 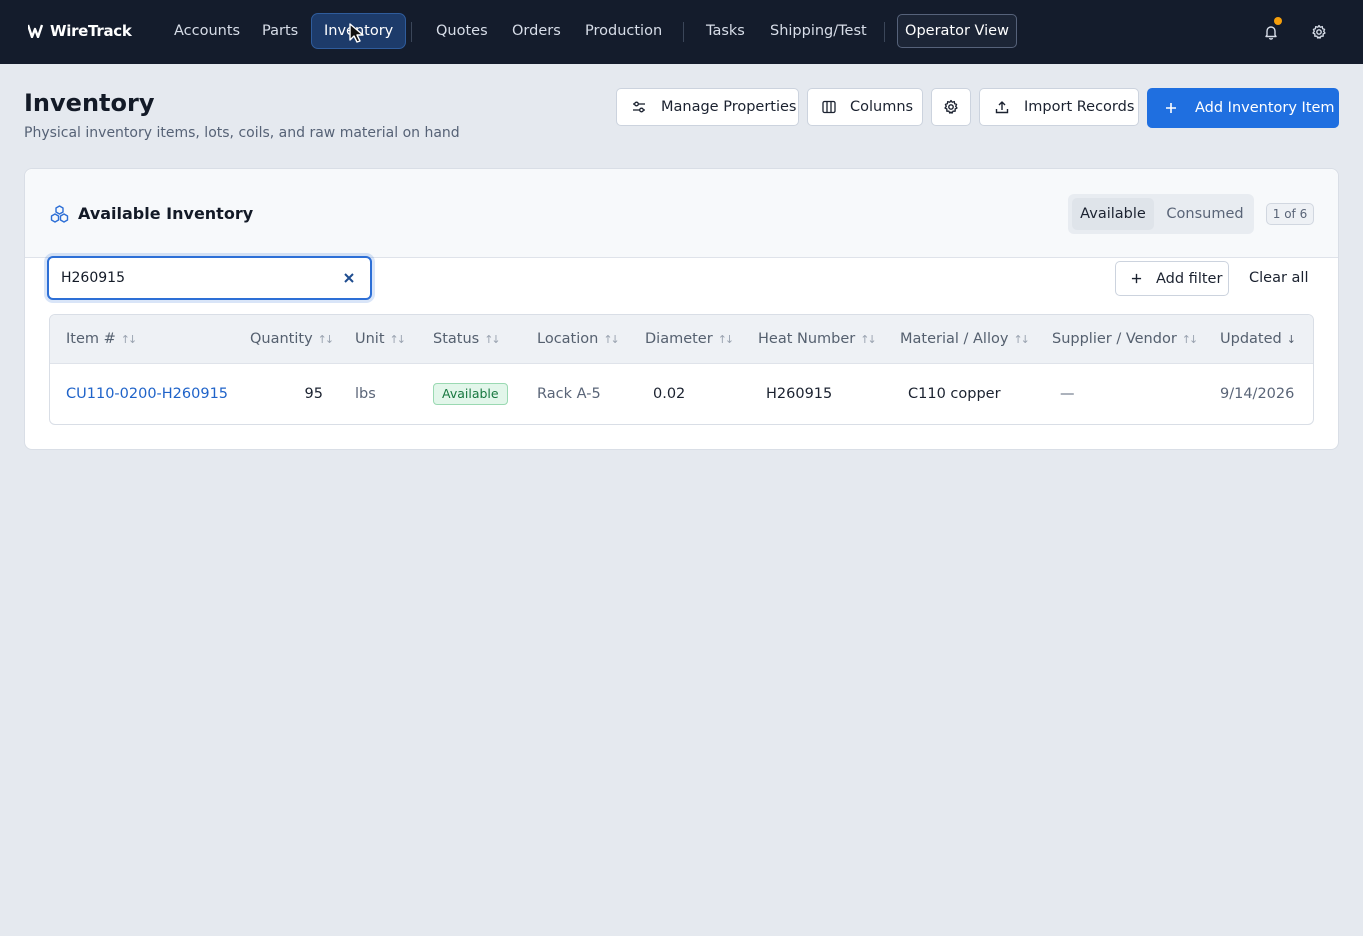 What do you see at coordinates (1067, 394) in the screenshot?
I see `supplier-cell: —` at bounding box center [1067, 394].